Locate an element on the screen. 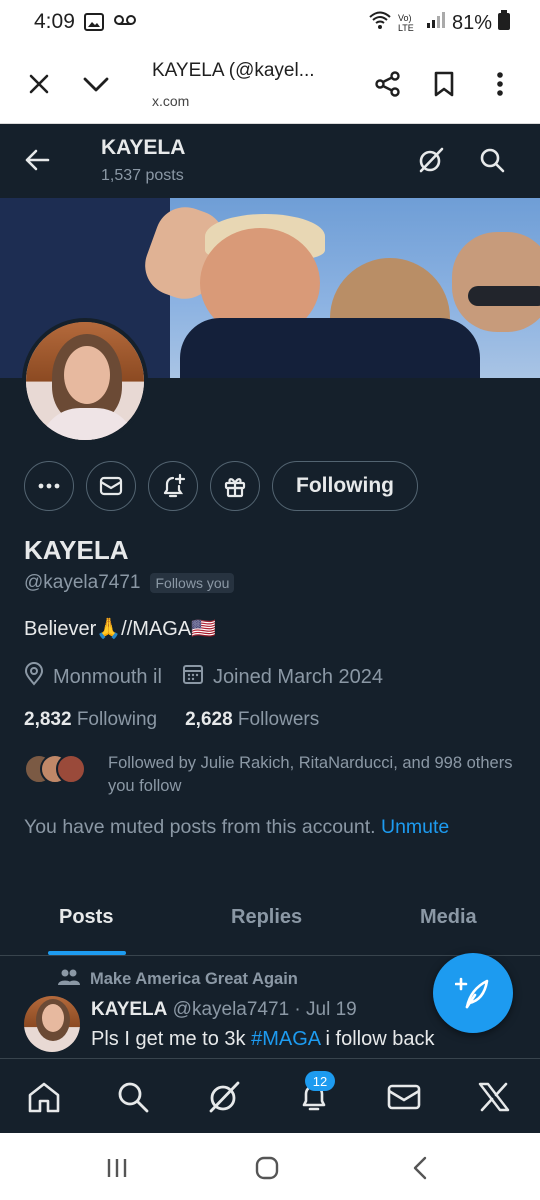 The height and width of the screenshot is (1200, 540). status-time: 4:09 is located at coordinates (54, 21).